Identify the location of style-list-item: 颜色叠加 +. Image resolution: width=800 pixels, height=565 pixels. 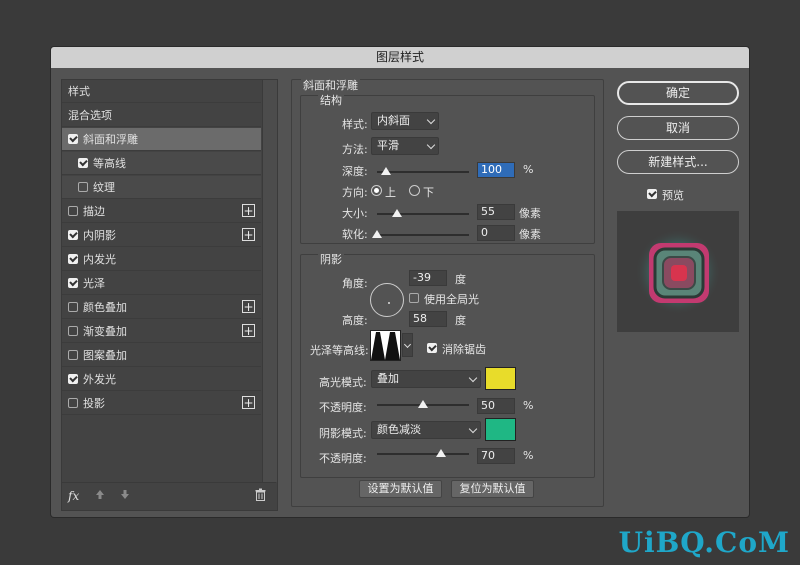
(161, 307).